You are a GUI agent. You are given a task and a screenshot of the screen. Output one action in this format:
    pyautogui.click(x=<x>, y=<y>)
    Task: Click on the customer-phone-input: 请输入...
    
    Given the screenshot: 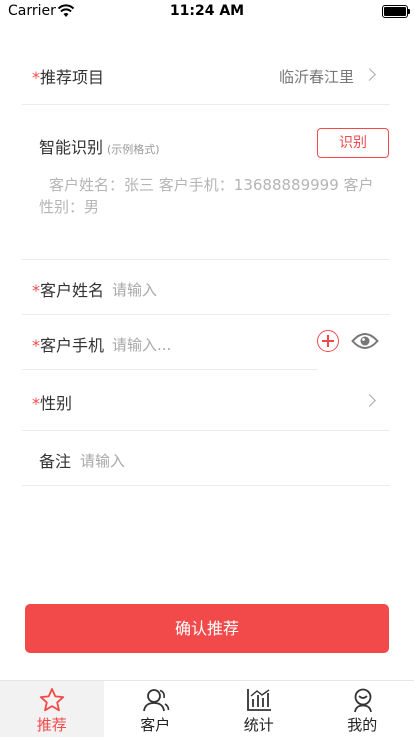 What is the action you would take?
    pyautogui.click(x=141, y=344)
    